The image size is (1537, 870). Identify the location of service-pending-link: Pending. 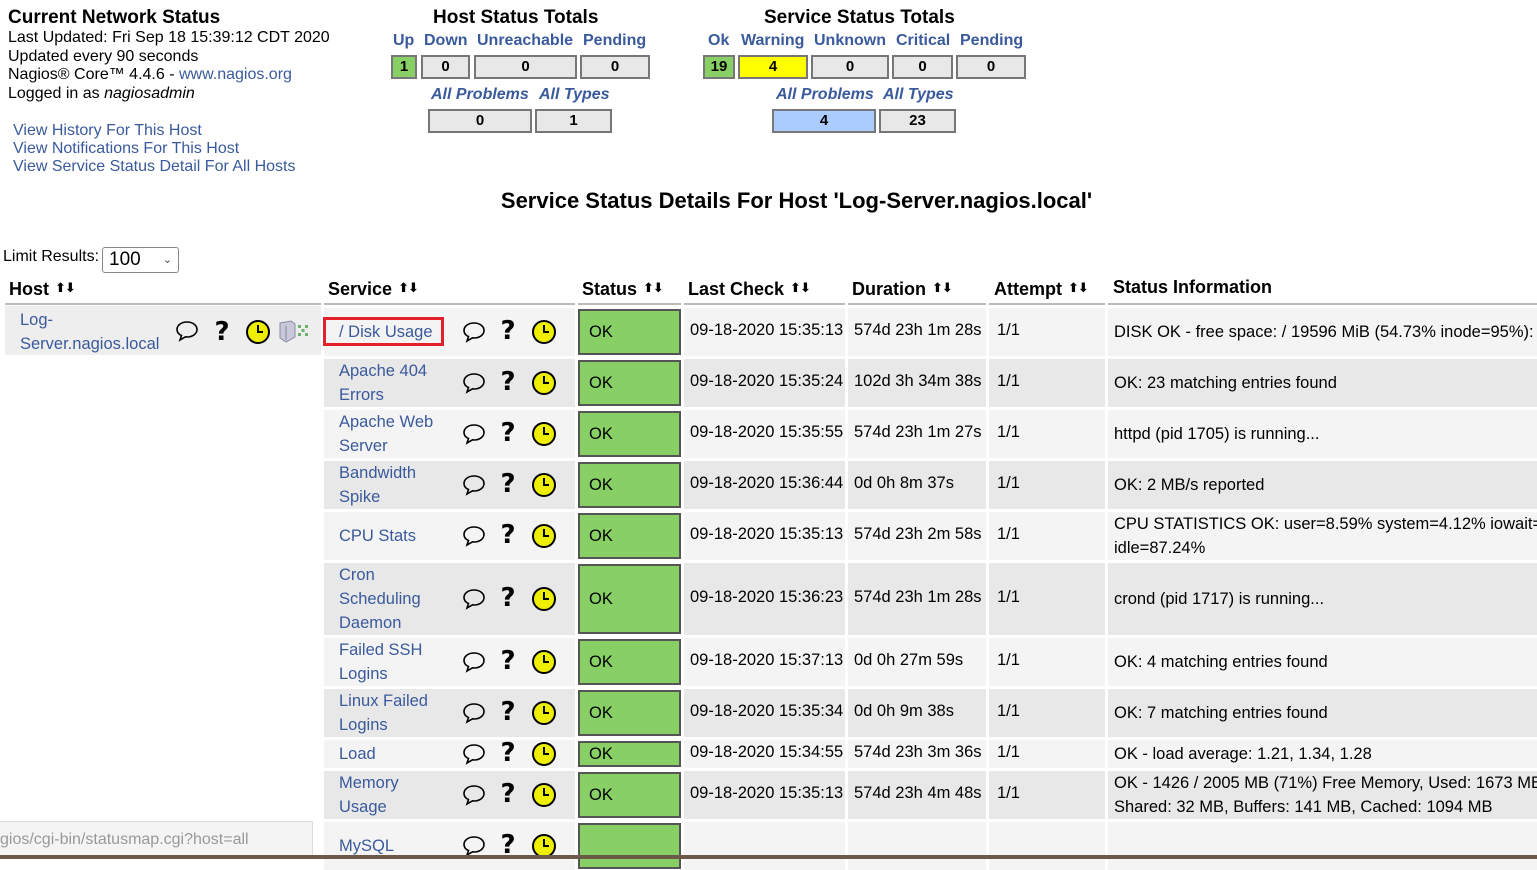
(991, 41).